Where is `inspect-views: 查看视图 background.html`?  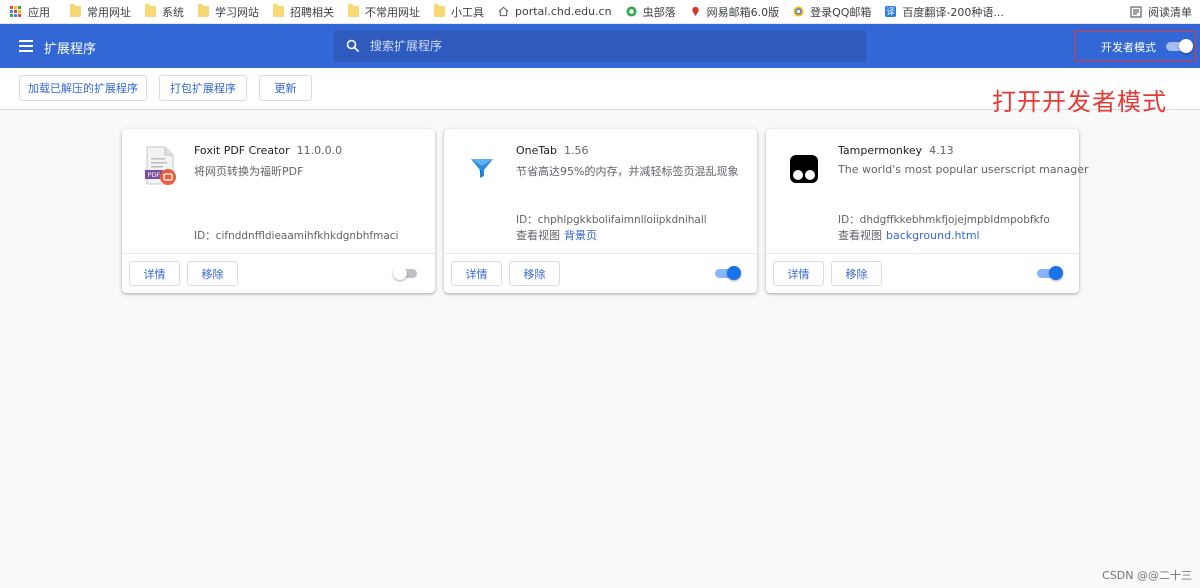
inspect-views: 查看视图 background.html is located at coordinates (909, 235).